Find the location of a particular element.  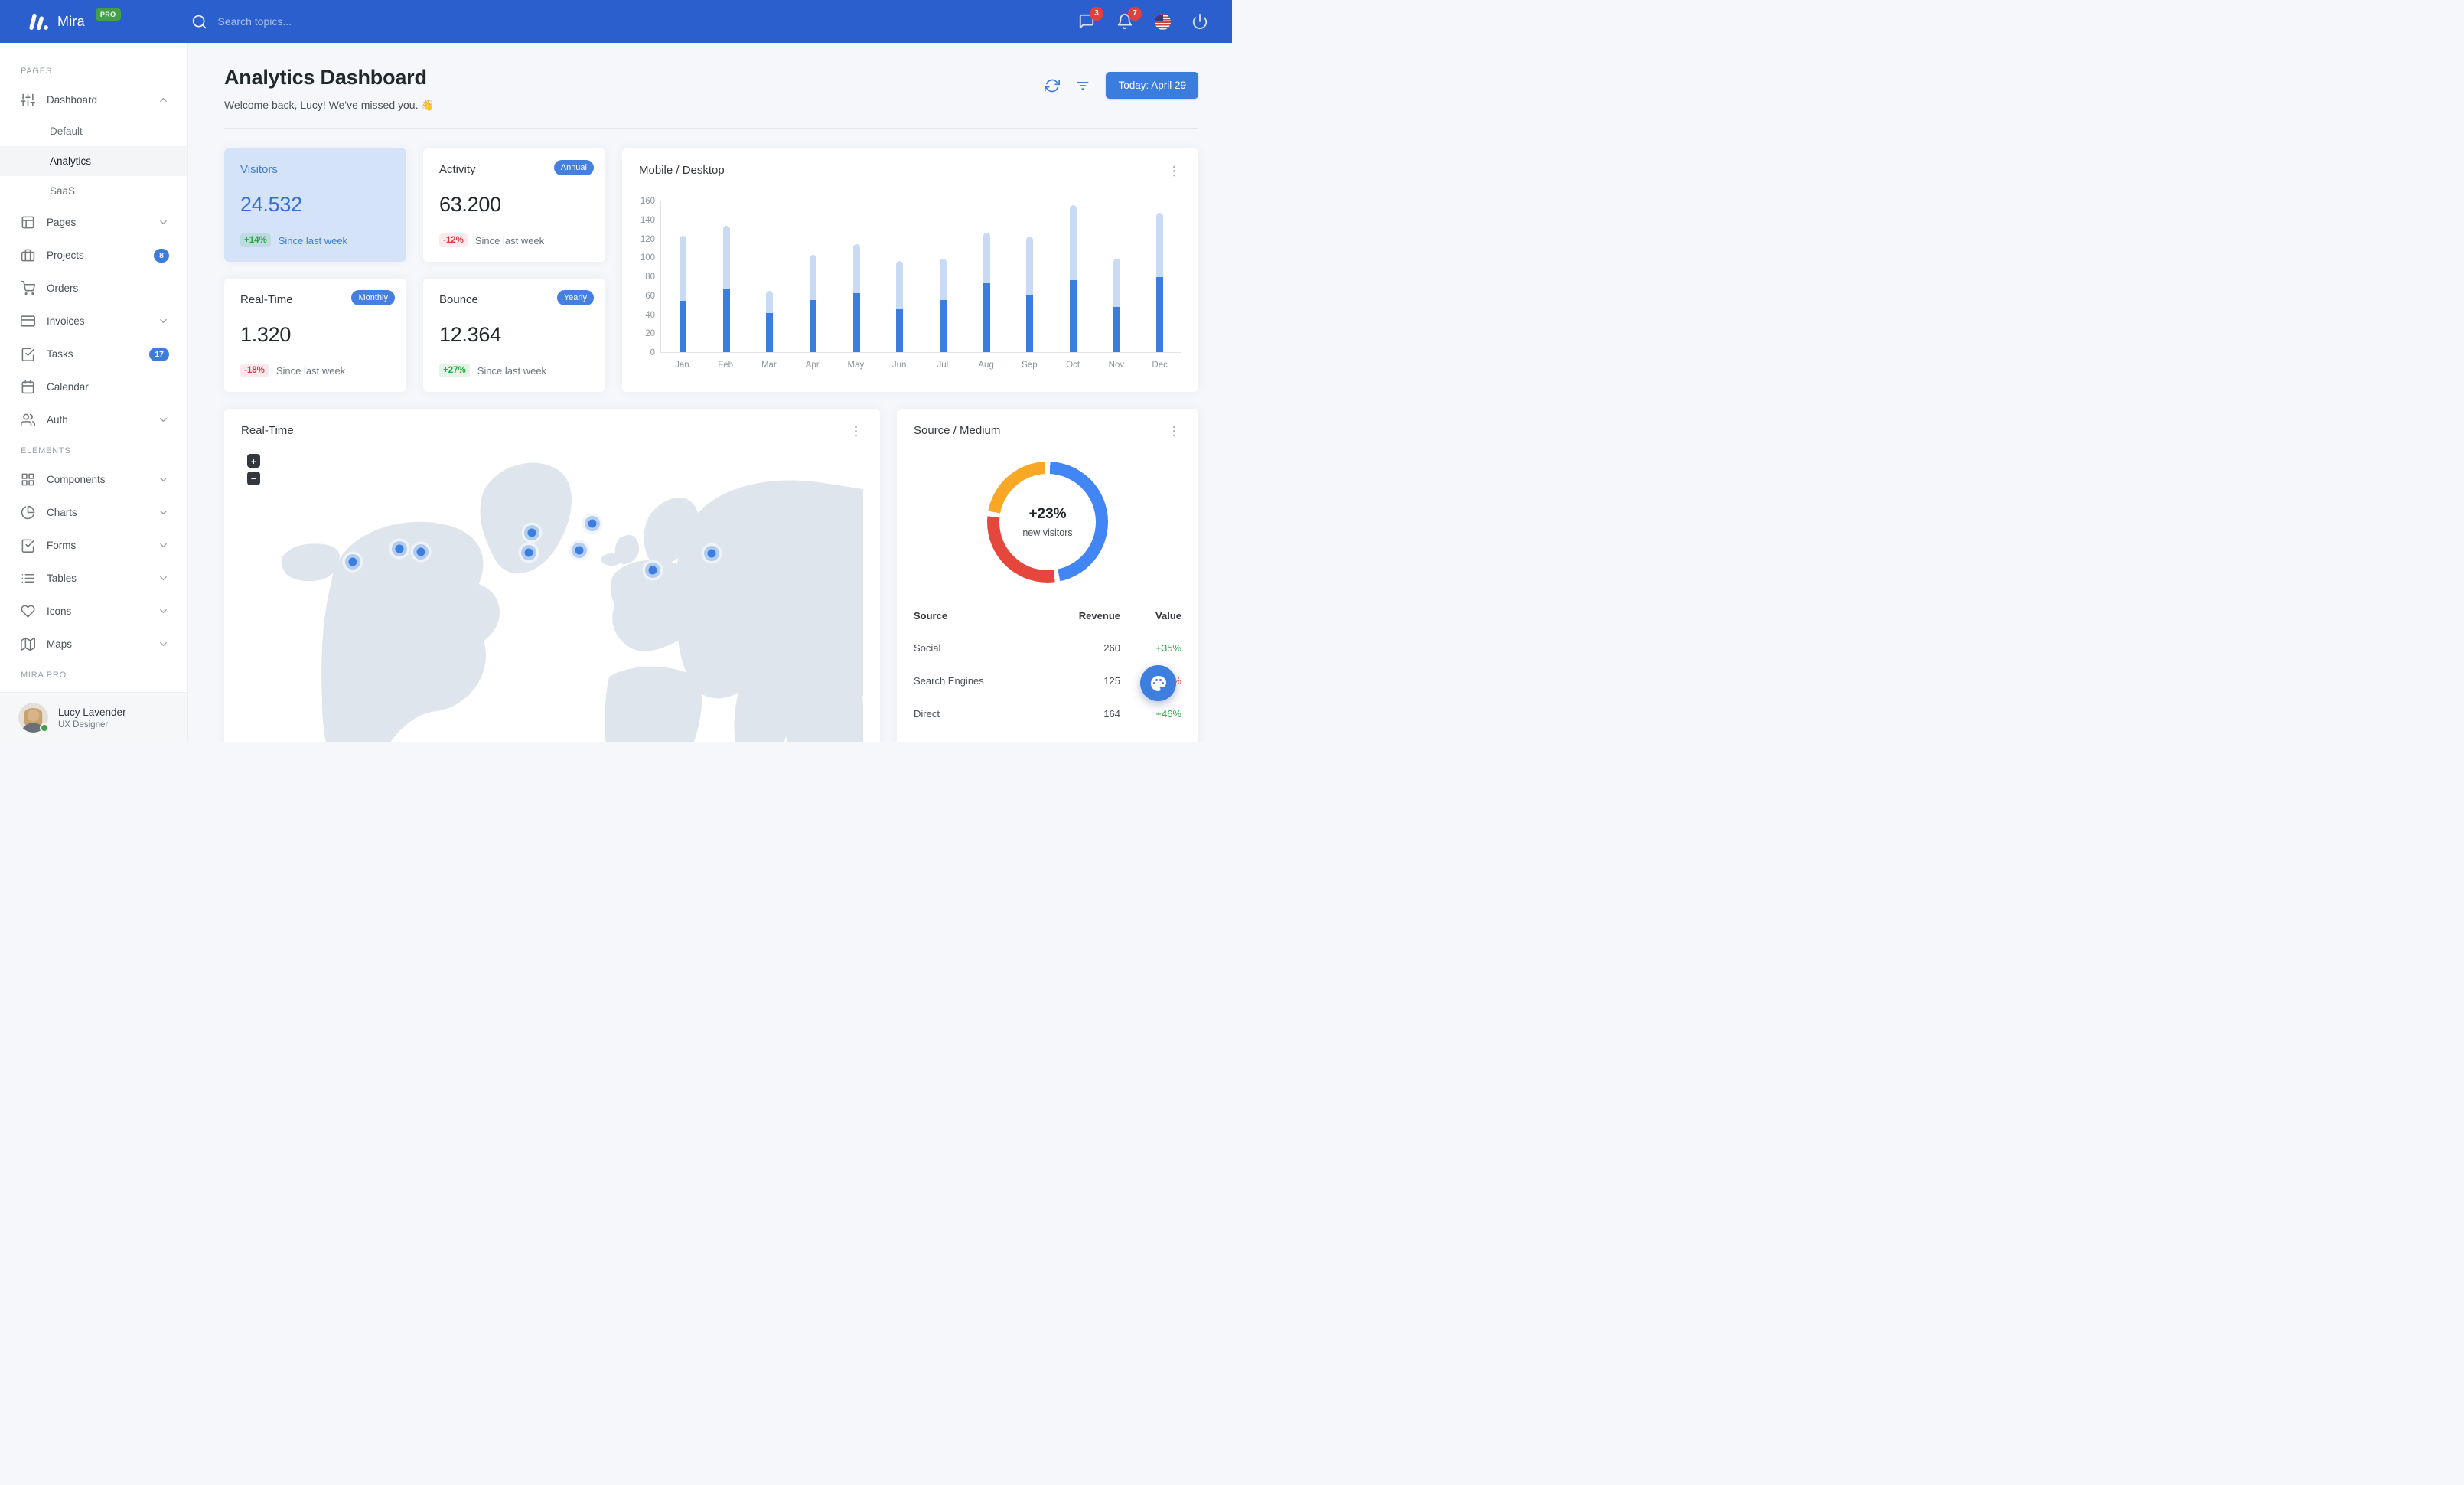

source-menu-button is located at coordinates (1174, 431).